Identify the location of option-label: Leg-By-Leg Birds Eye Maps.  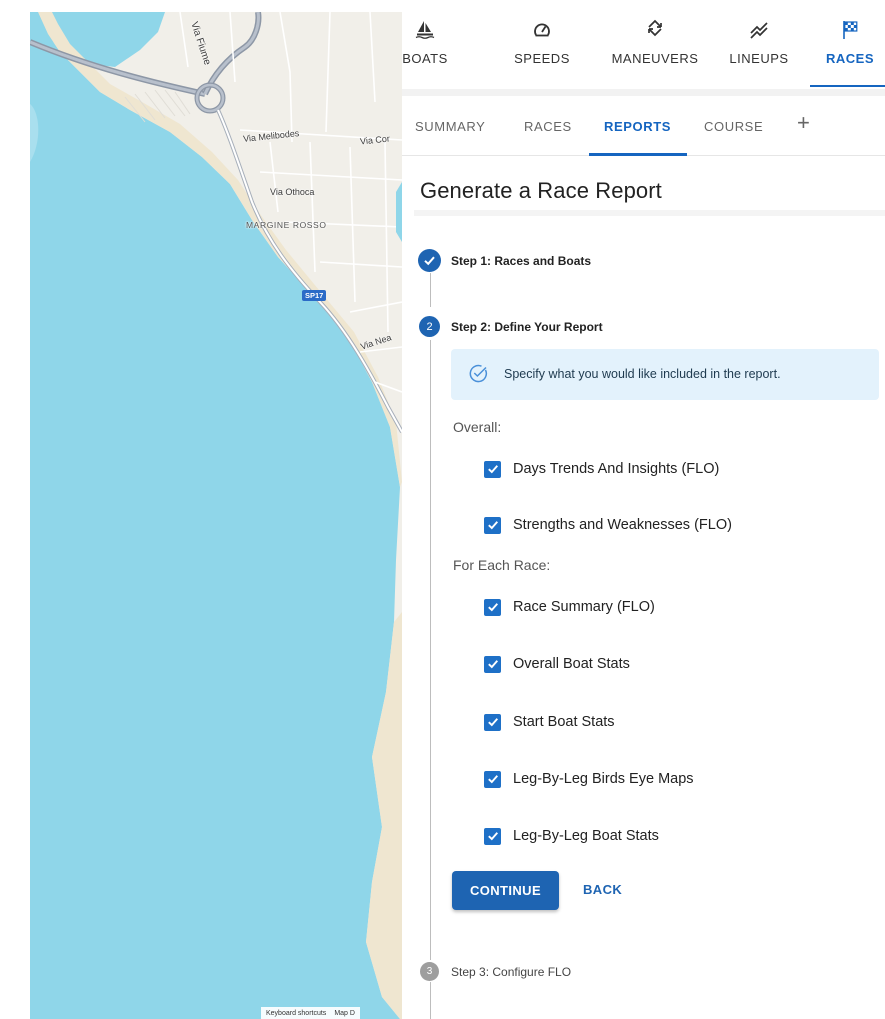
(603, 779).